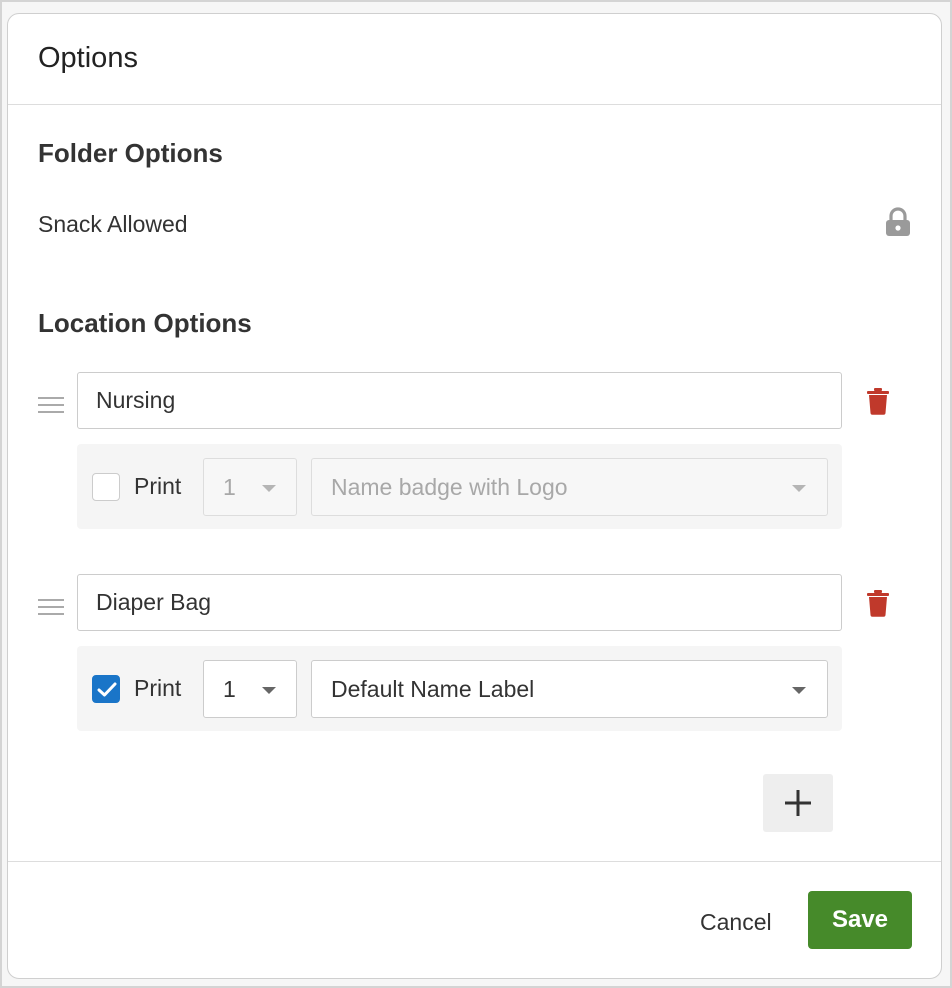 The image size is (952, 988). I want to click on modal-title: Options, so click(88, 58).